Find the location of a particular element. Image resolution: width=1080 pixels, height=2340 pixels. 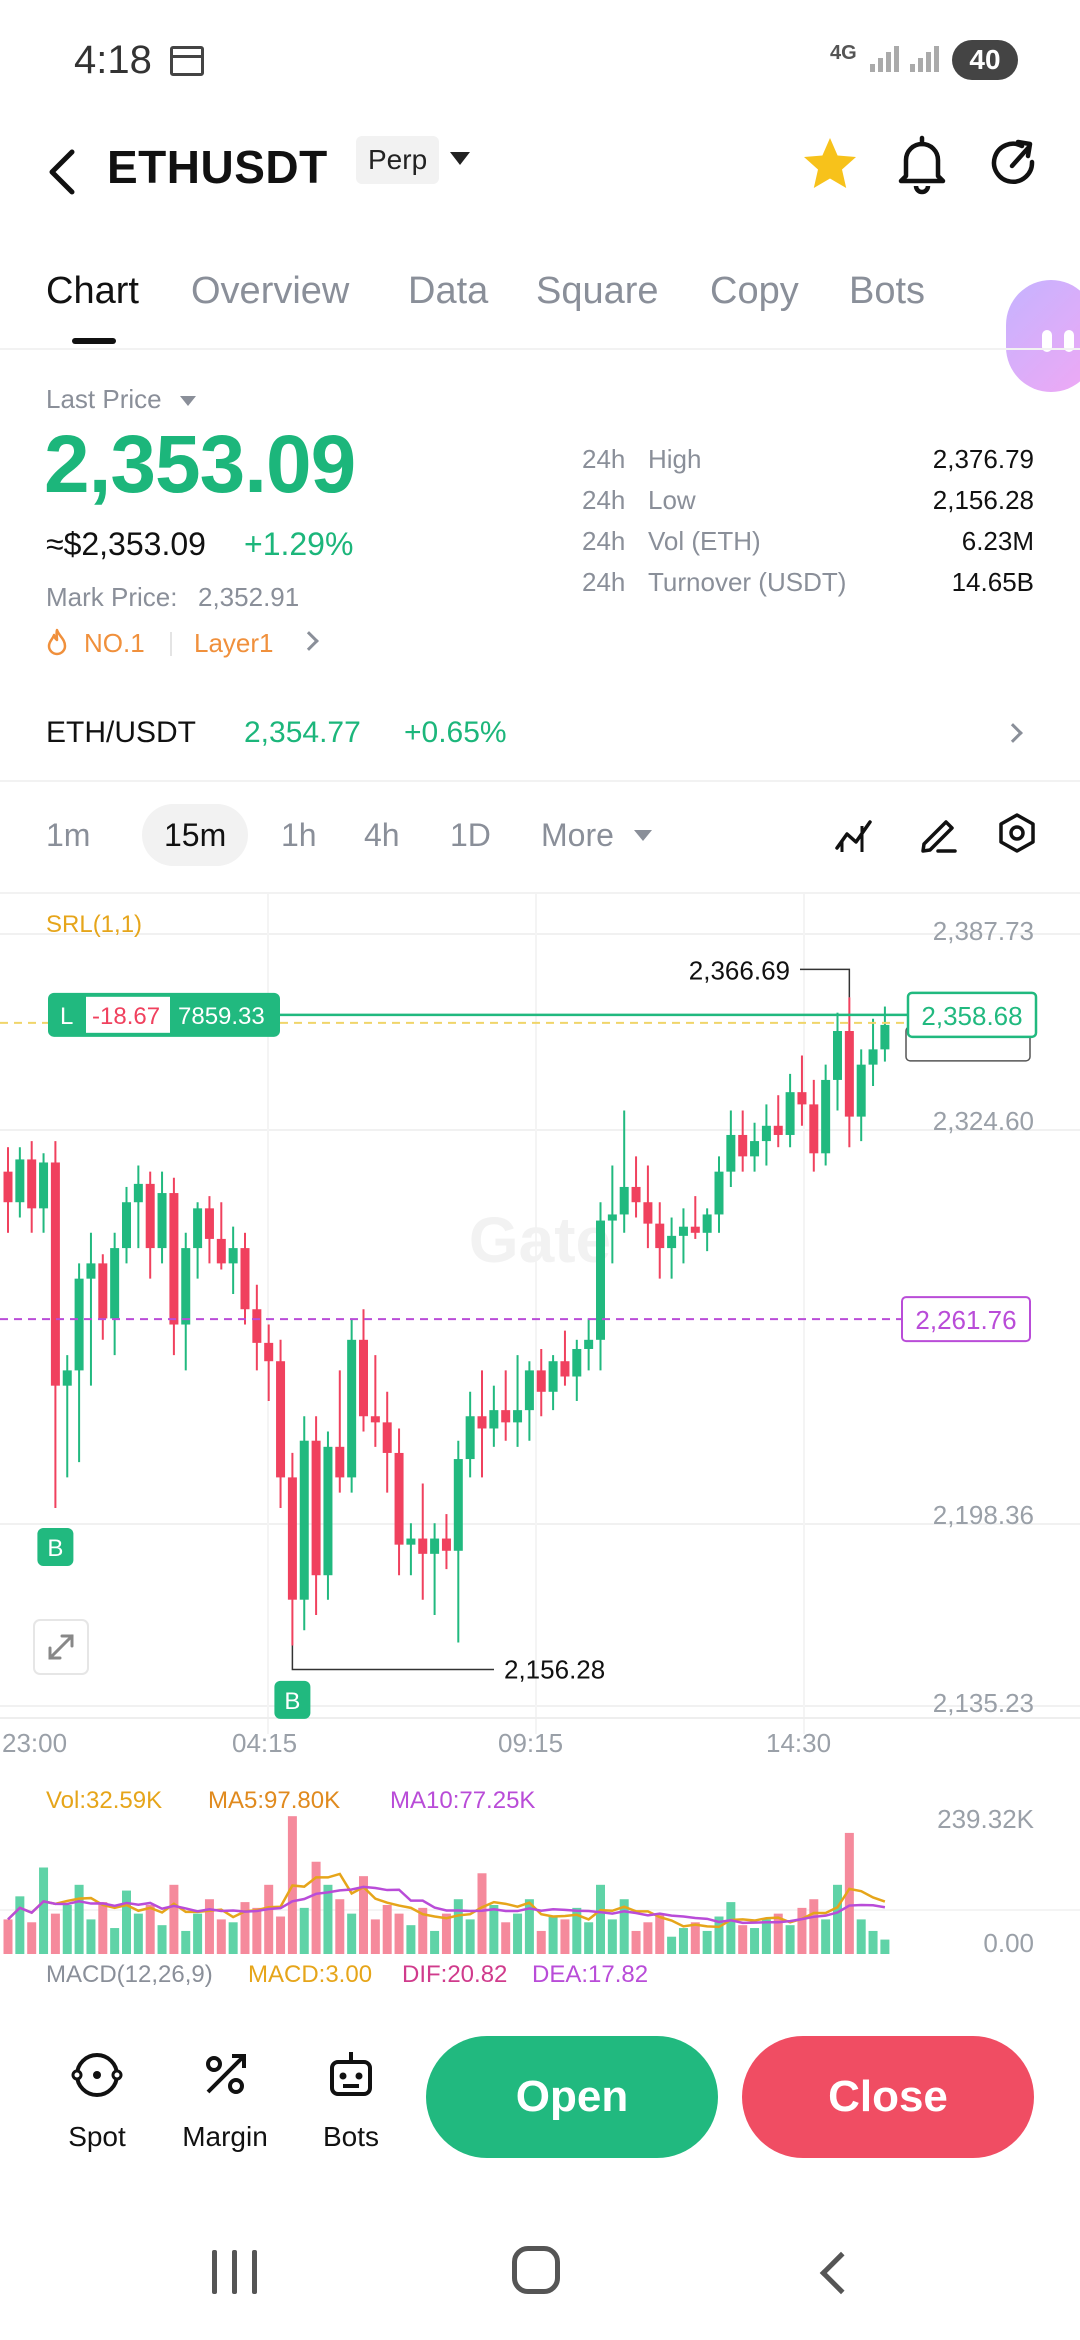

calendar-icon is located at coordinates (187, 61).